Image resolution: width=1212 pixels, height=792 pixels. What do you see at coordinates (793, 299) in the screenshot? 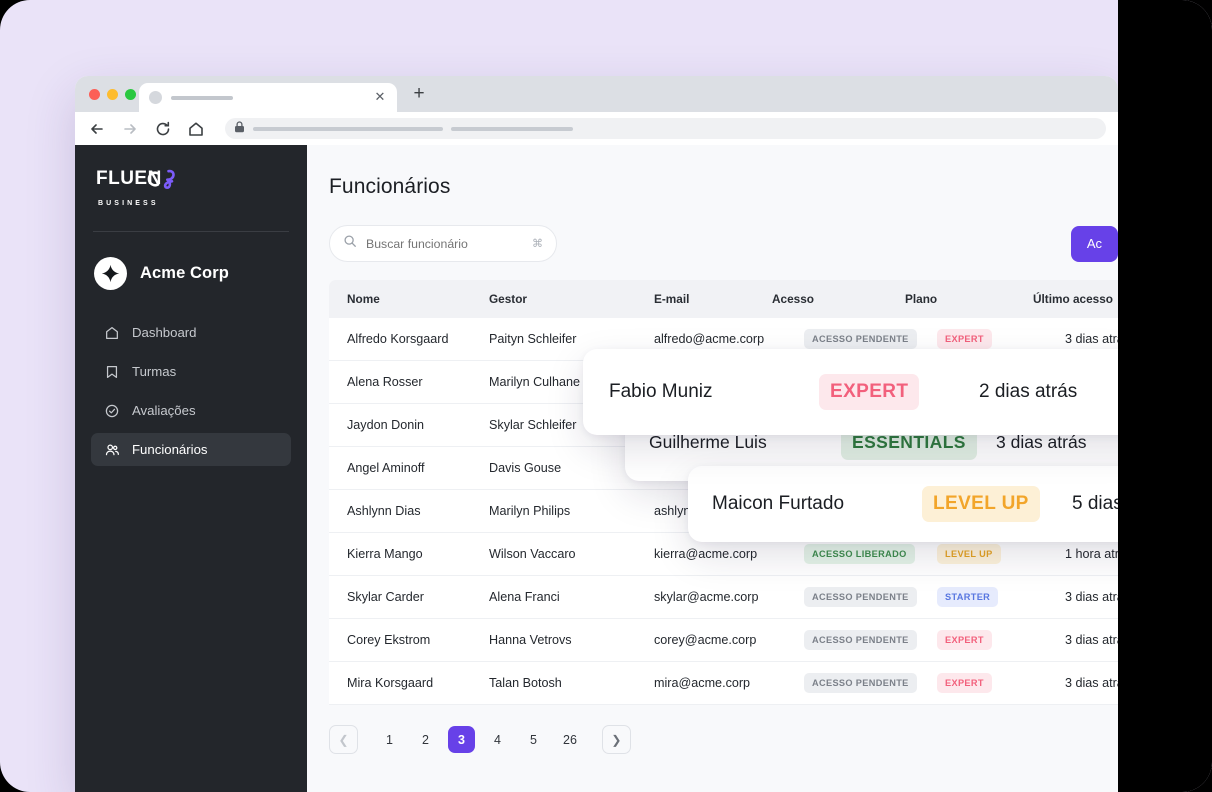
I see `column-header-acesso: Acesso` at bounding box center [793, 299].